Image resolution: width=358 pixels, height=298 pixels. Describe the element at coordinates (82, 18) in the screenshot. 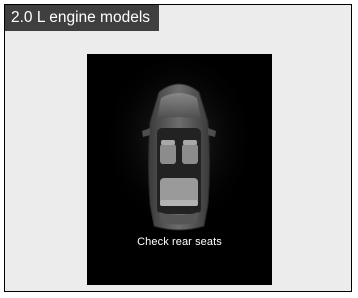

I see `engine-models-label: 2.0 L engine models` at that location.